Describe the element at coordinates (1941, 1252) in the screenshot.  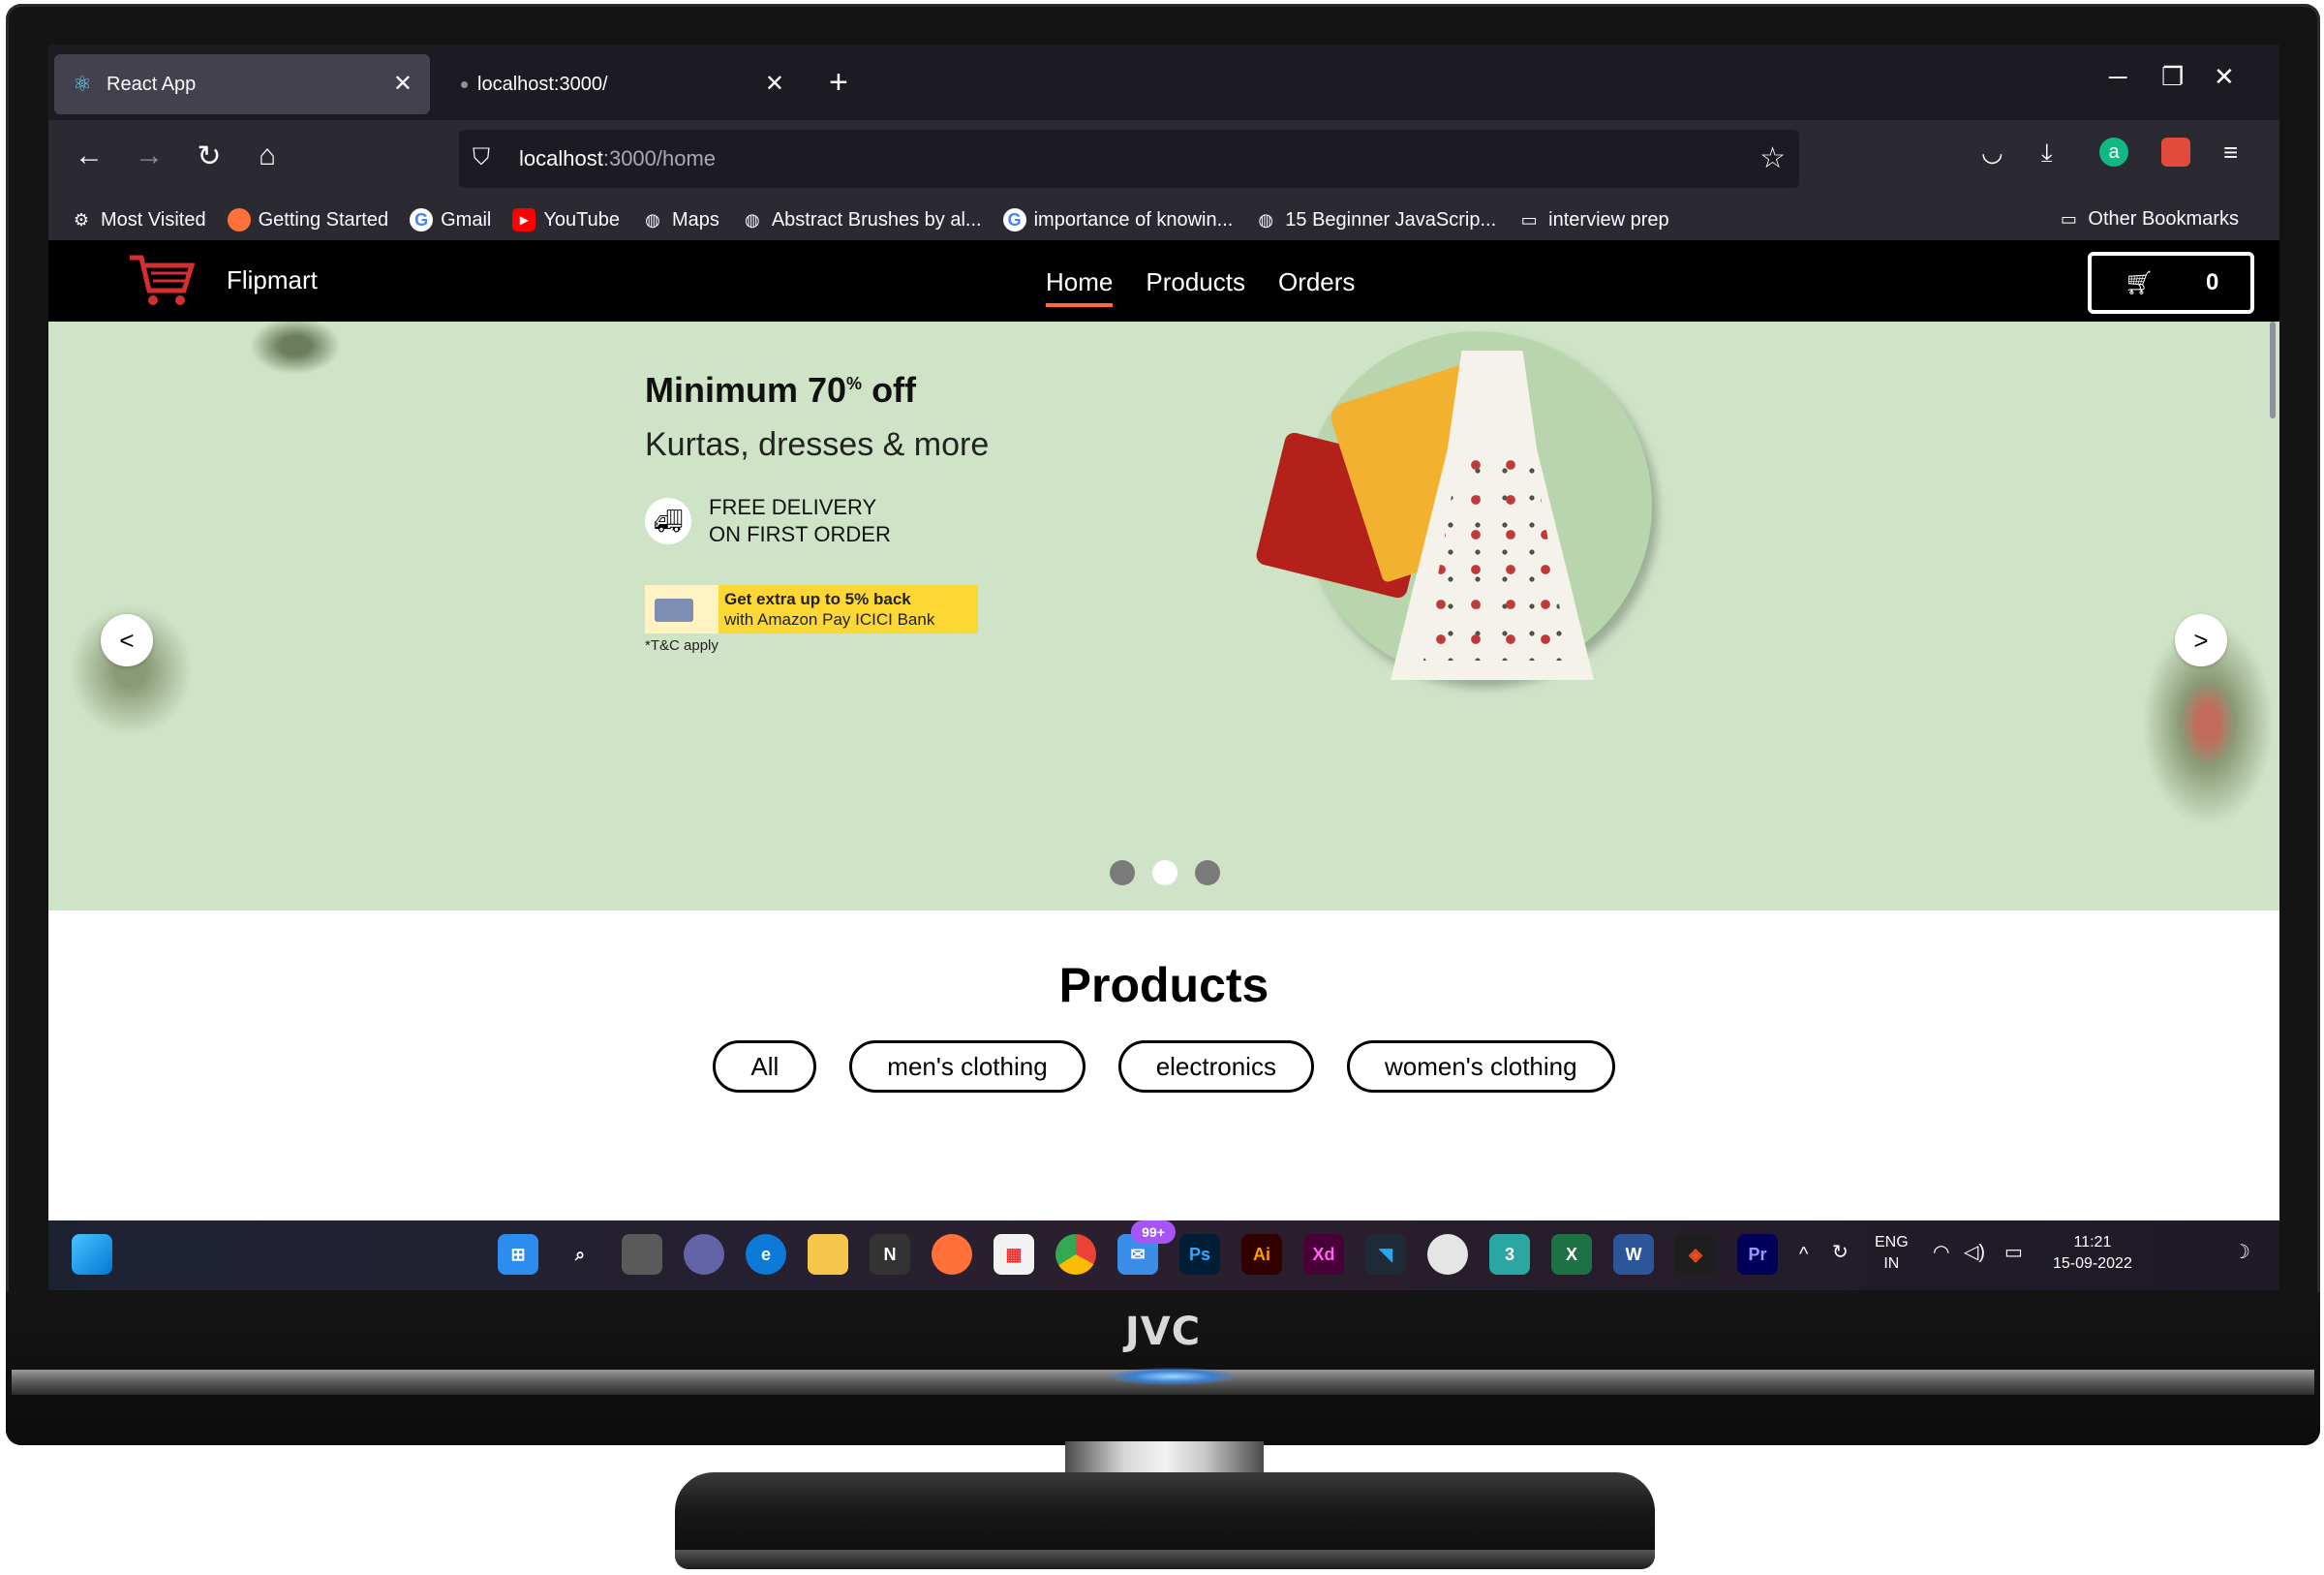
I see `wifi-icon: ◠` at that location.